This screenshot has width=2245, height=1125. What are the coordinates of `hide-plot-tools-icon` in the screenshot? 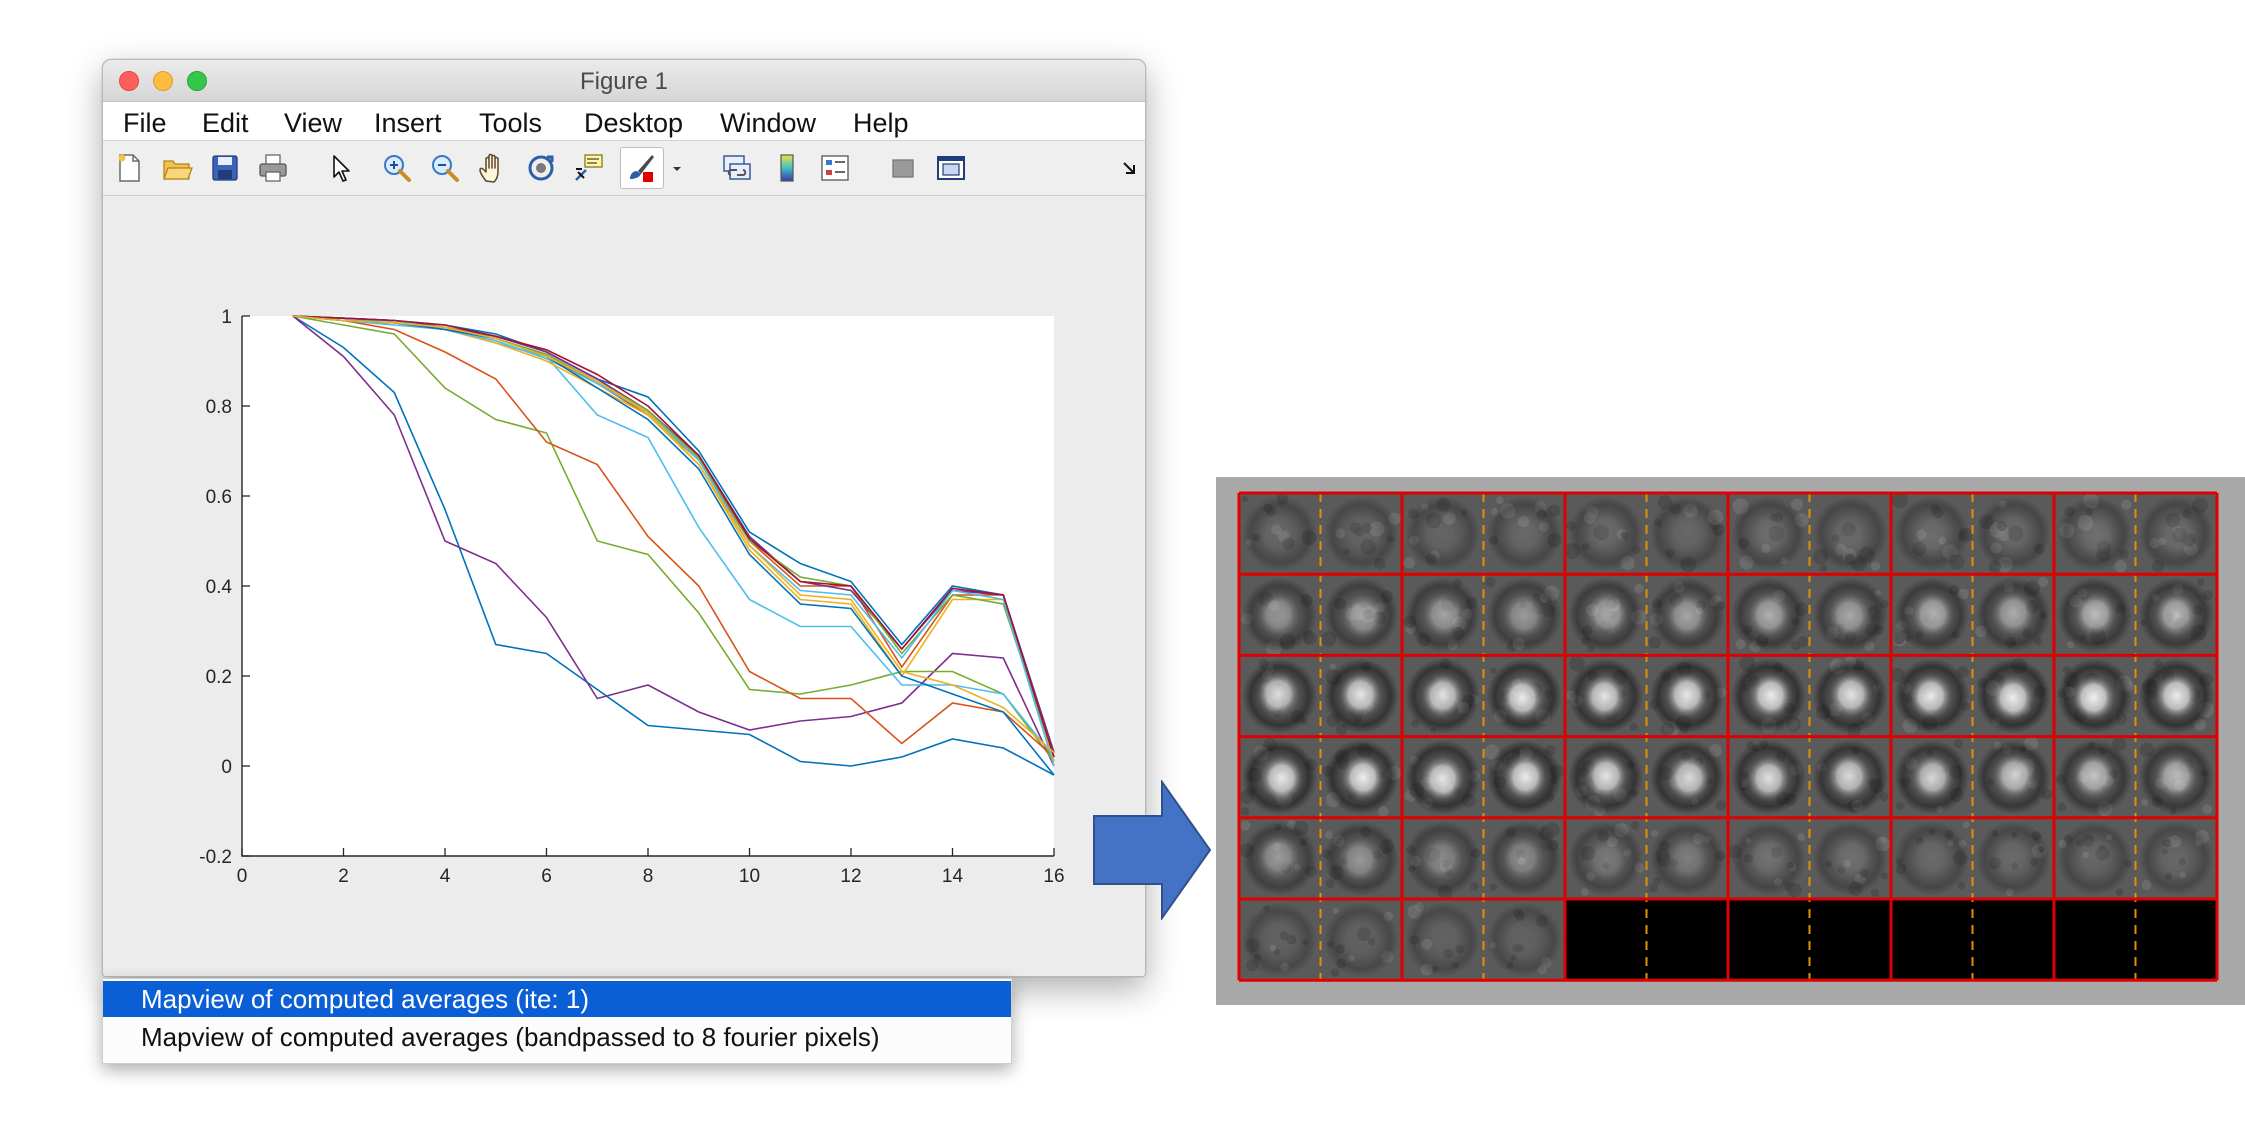 It's located at (903, 168).